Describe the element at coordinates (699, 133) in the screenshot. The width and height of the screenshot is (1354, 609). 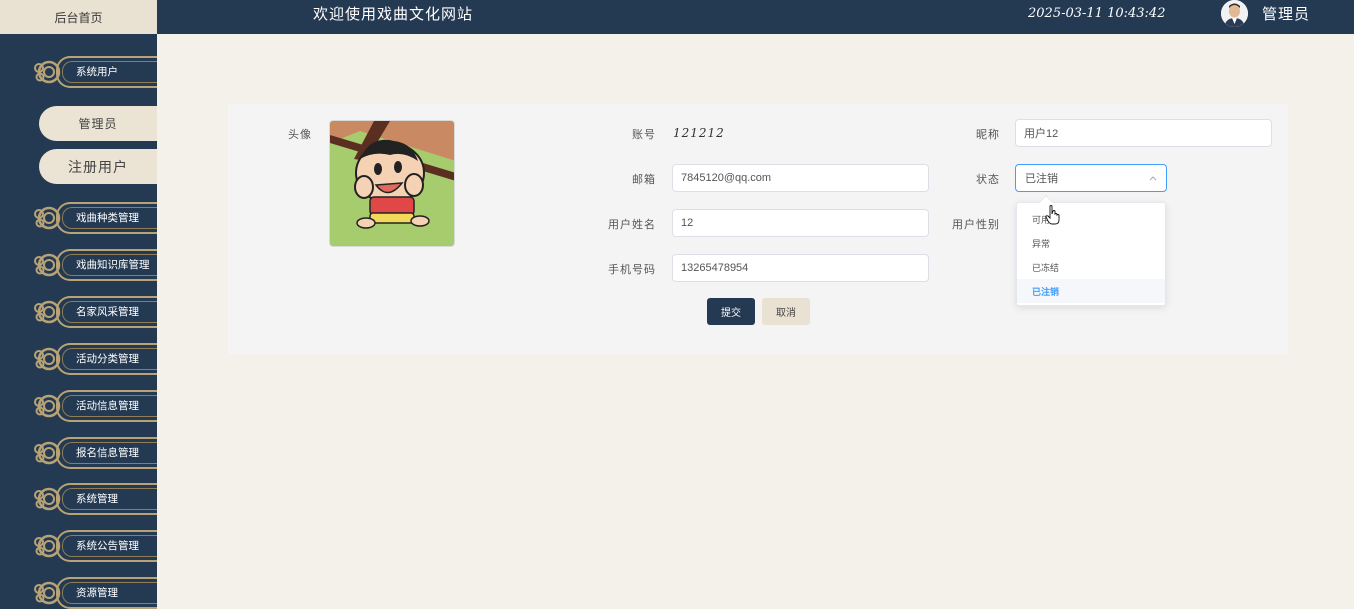
I see `account-value: 121212` at that location.